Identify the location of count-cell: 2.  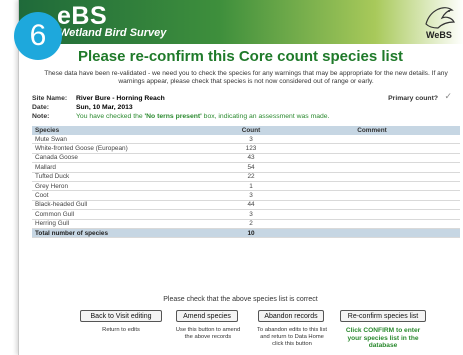
(251, 224).